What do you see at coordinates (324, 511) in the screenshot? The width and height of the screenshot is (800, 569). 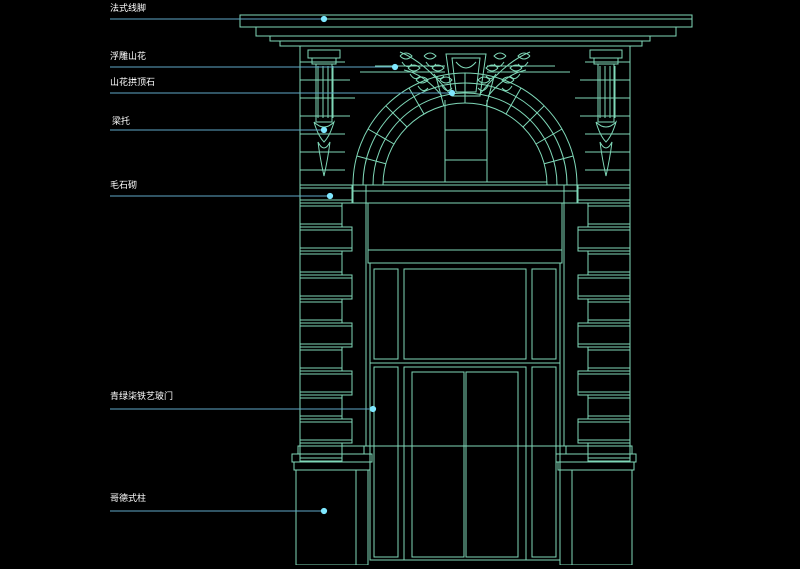 I see `leader-corinthian-column-dot` at bounding box center [324, 511].